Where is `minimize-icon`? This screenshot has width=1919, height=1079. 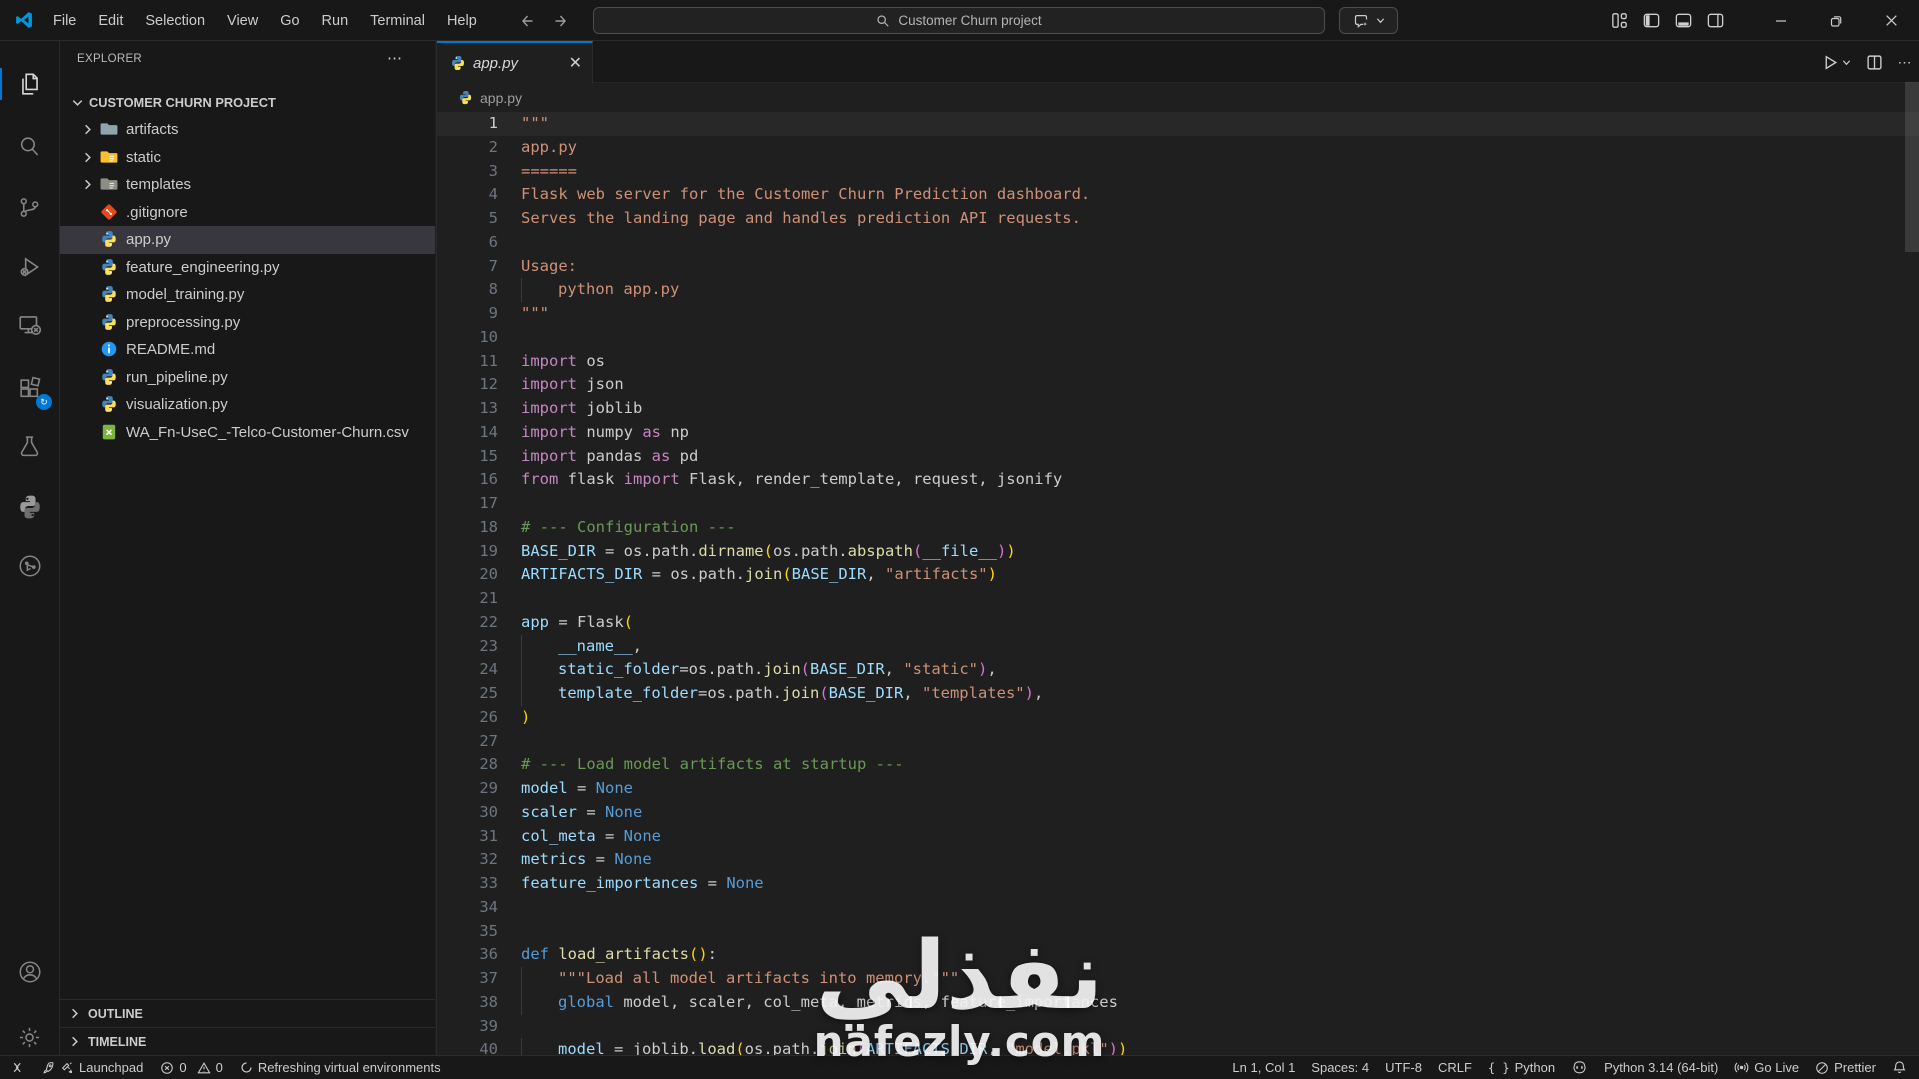 minimize-icon is located at coordinates (1780, 20).